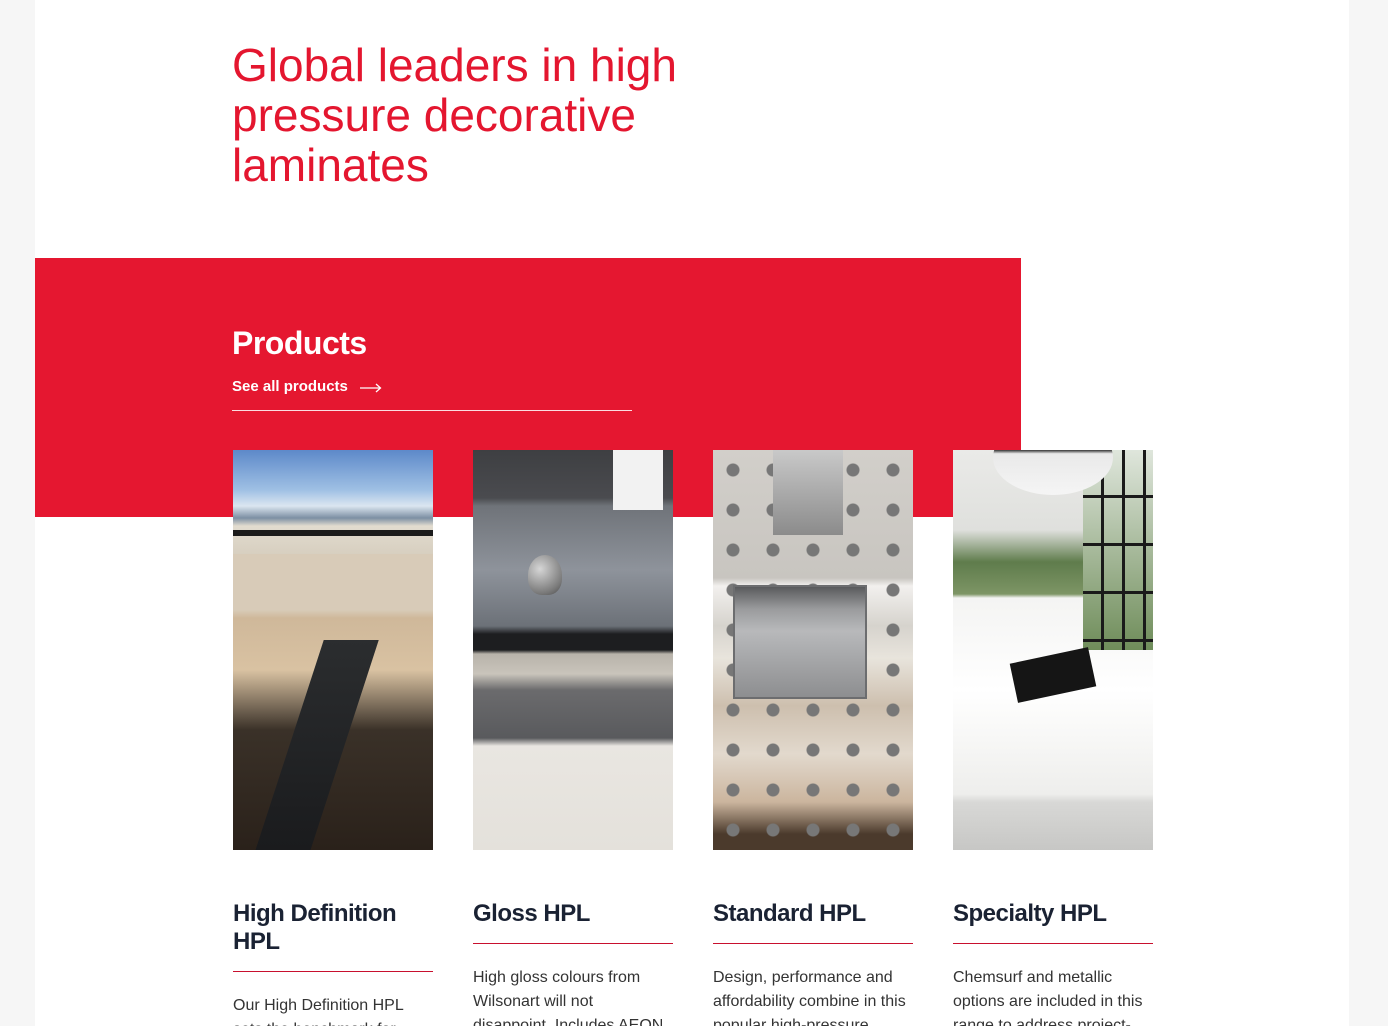 This screenshot has height=1026, width=1388. I want to click on stove-range-shape, so click(800, 642).